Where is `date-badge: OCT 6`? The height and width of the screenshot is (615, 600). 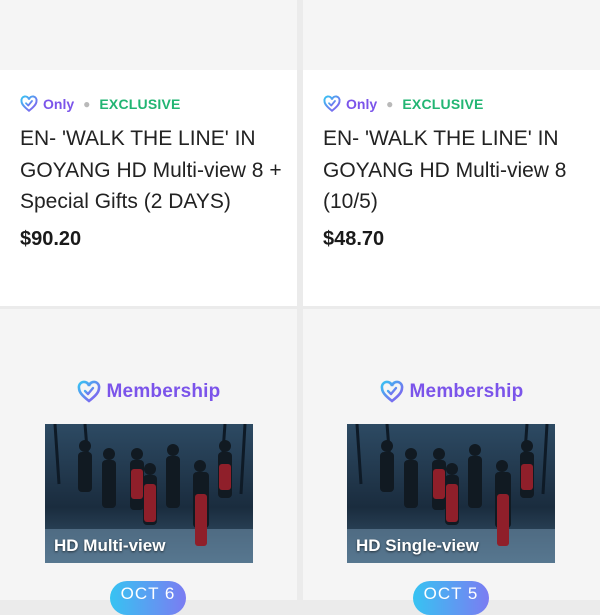 date-badge: OCT 6 is located at coordinates (148, 598).